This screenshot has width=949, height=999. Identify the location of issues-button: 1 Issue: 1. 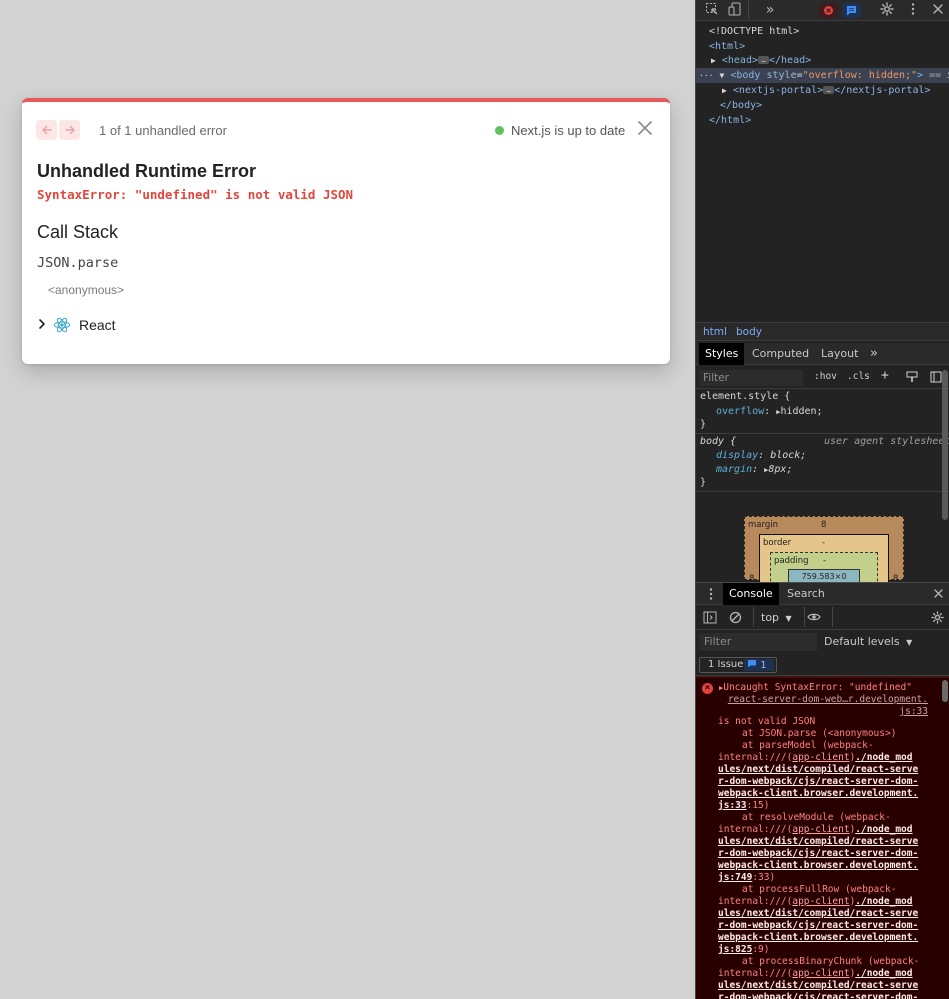
(738, 665).